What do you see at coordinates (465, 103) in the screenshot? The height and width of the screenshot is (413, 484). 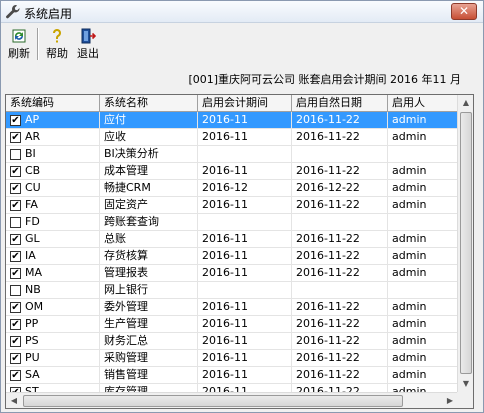 I see `scroll-up-arrow-icon: ▲` at bounding box center [465, 103].